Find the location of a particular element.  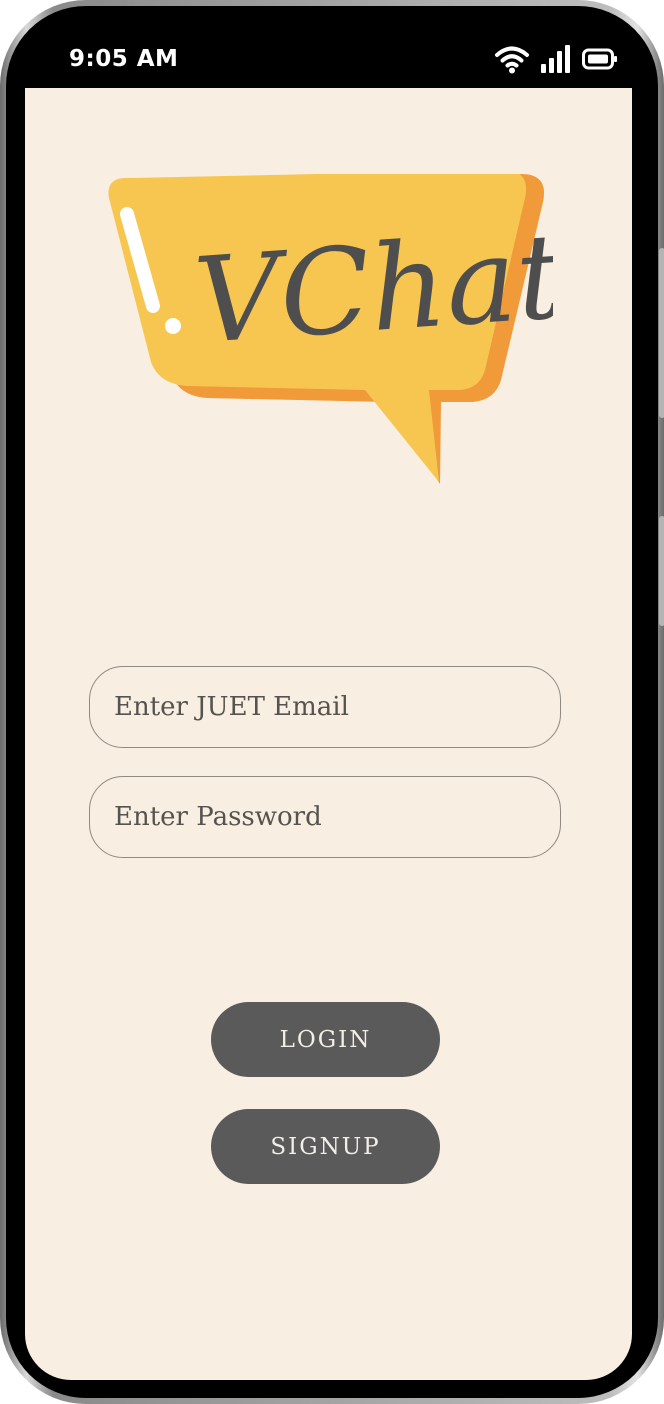

wifi-icon is located at coordinates (512, 61).